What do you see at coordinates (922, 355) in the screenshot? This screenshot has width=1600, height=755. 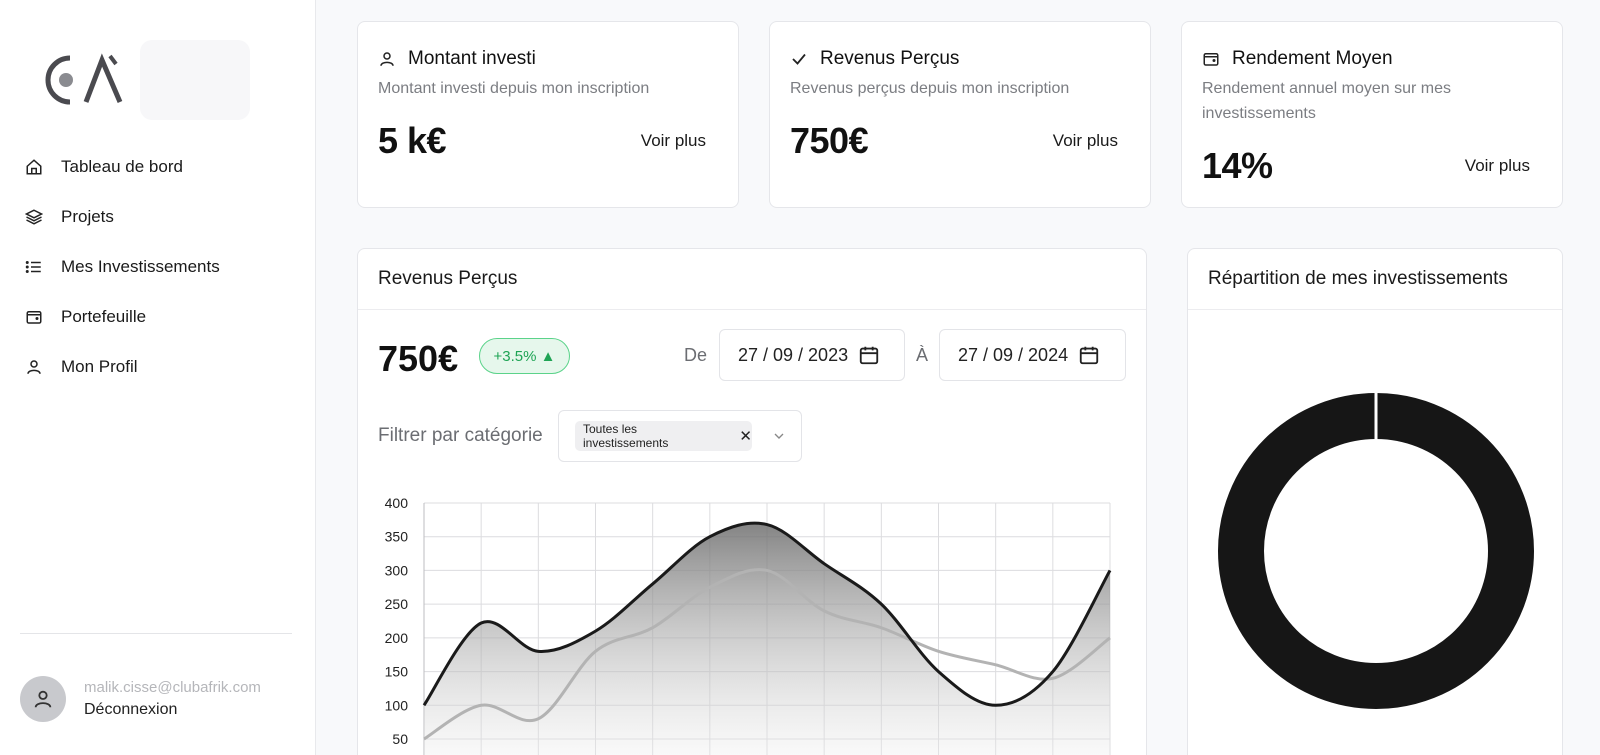 I see `to-label: À` at bounding box center [922, 355].